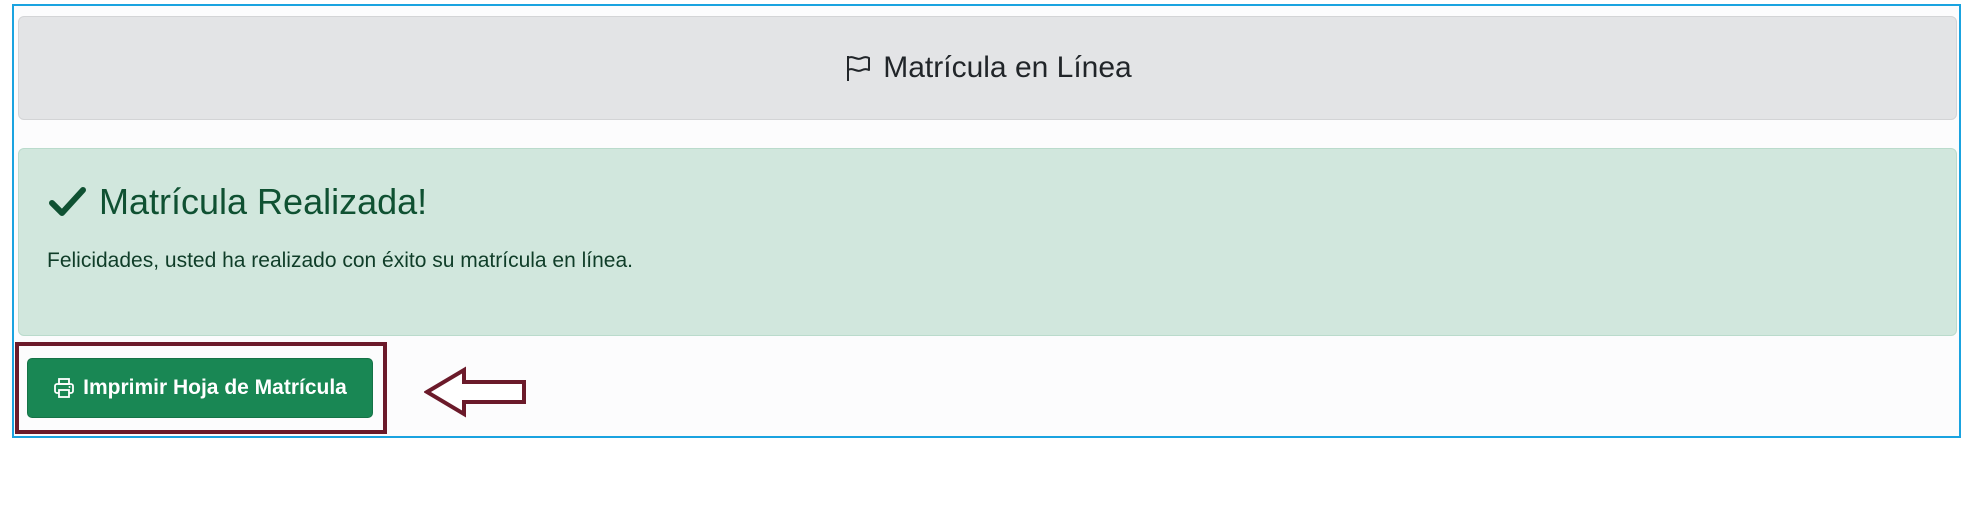 The height and width of the screenshot is (520, 1965). I want to click on highlight-box: Imprimir Hoja de Matrícula, so click(201, 388).